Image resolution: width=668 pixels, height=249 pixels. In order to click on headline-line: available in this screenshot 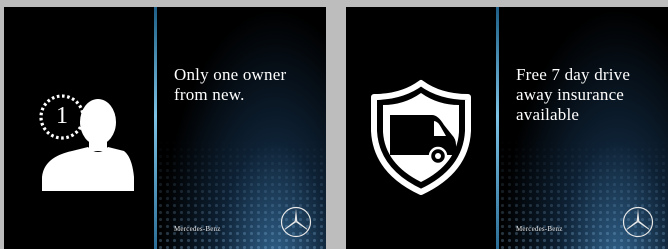, I will do `click(548, 114)`.